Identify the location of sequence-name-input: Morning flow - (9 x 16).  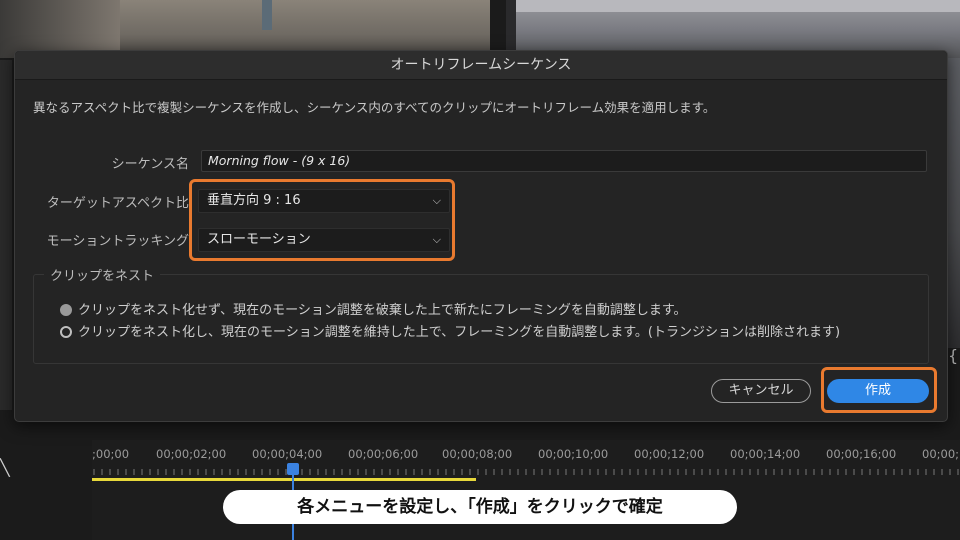
(564, 161).